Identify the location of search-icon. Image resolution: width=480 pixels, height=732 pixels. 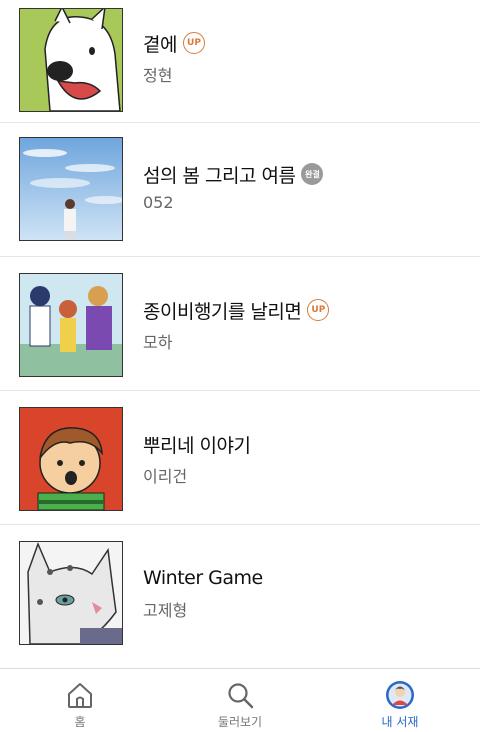
(240, 695).